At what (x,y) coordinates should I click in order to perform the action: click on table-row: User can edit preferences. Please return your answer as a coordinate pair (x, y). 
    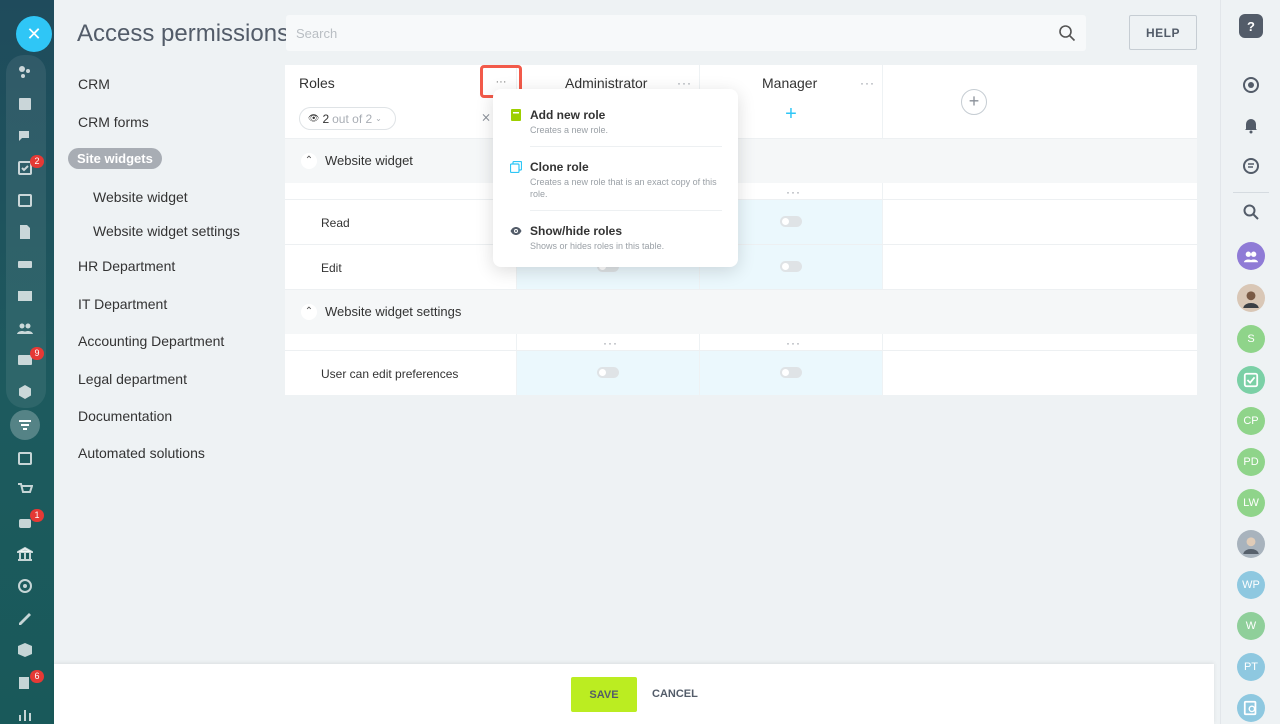
    Looking at the image, I should click on (741, 372).